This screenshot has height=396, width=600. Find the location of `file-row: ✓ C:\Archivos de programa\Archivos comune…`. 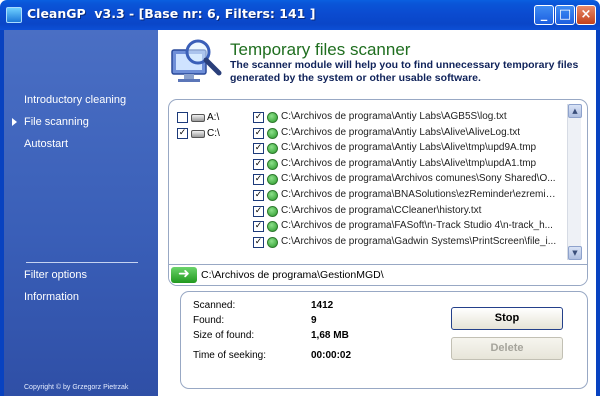

file-row: ✓ C:\Archivos de programa\Archivos comune… is located at coordinates (406, 180).